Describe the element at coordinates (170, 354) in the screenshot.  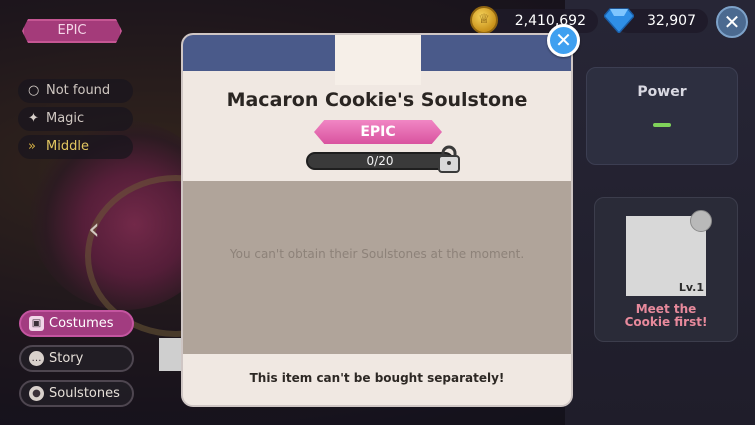
I see `placeholder-image` at that location.